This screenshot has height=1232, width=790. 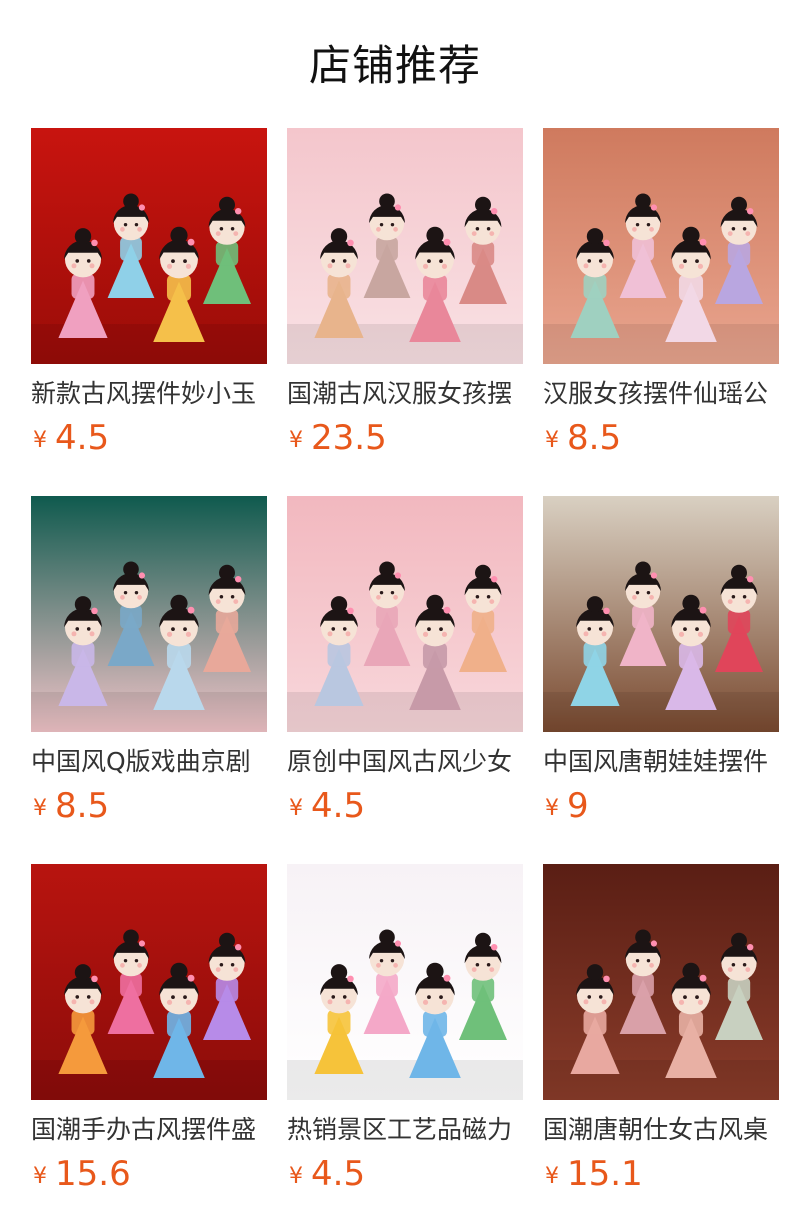 I want to click on tang-dynasty-doll-figurines-ink-painting-background, so click(x=661, y=614).